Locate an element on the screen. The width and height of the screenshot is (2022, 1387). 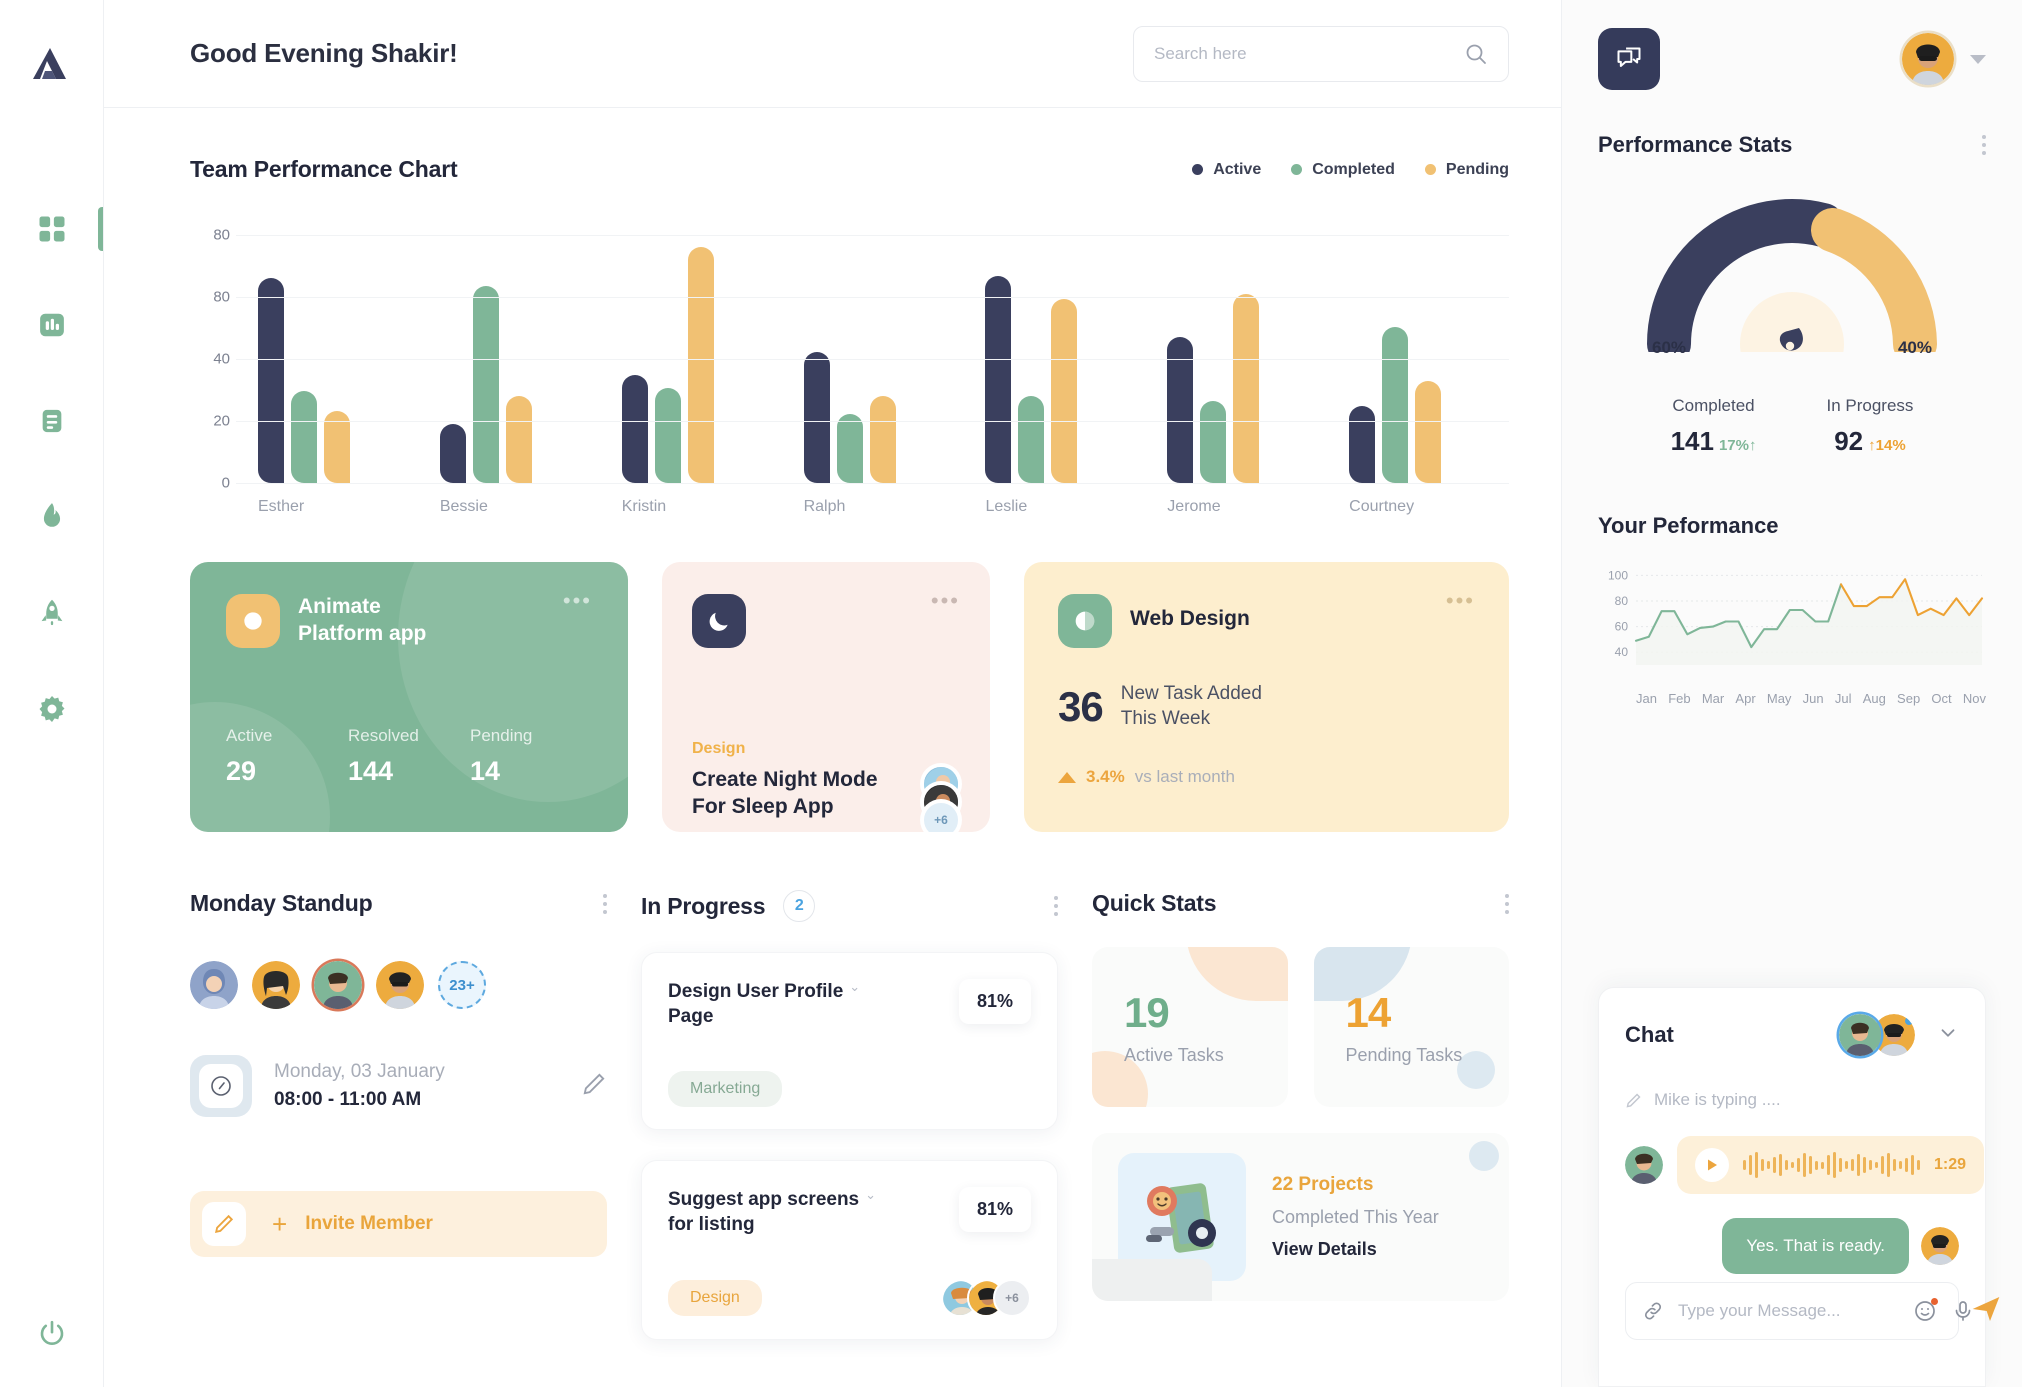
promo-stat-resolved: Resolved 144 is located at coordinates (409, 756).